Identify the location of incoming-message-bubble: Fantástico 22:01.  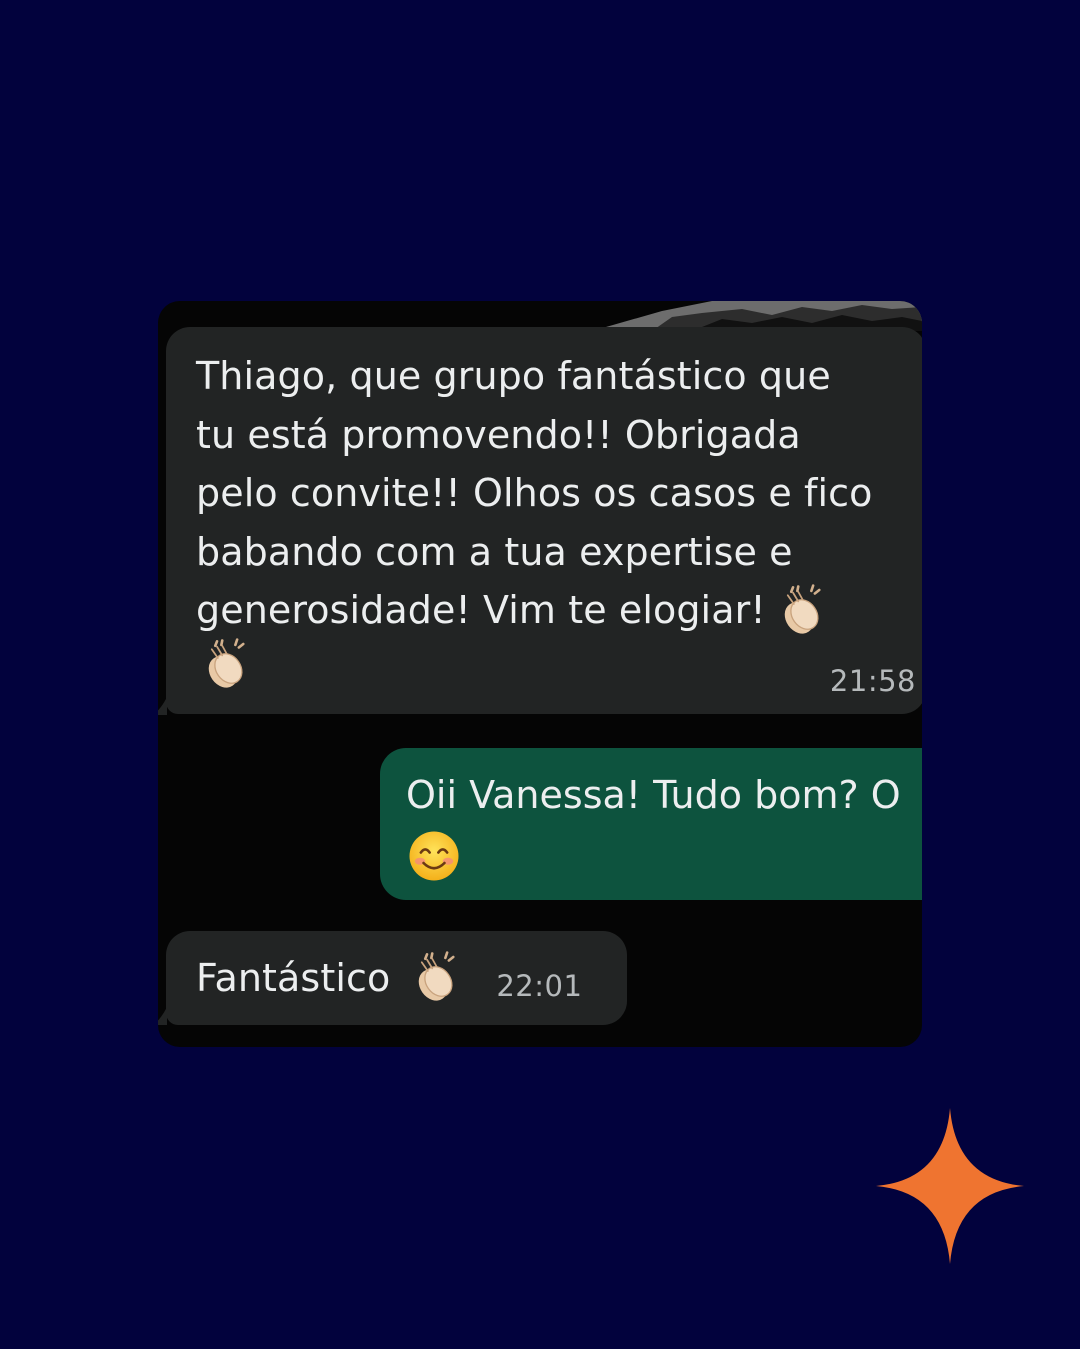
(396, 978).